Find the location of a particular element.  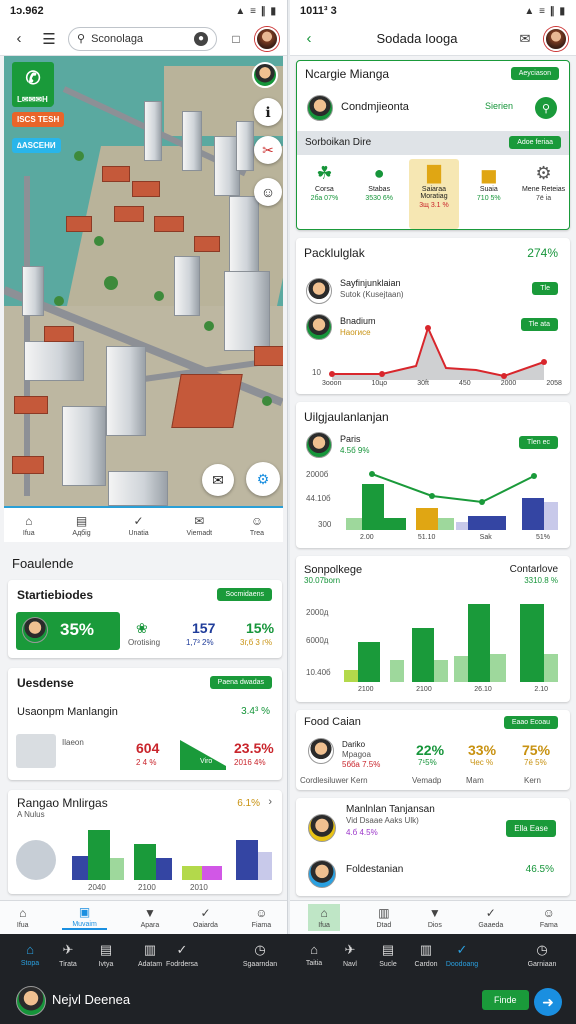

team-row1-button: Ella Ease is located at coordinates (531, 828).